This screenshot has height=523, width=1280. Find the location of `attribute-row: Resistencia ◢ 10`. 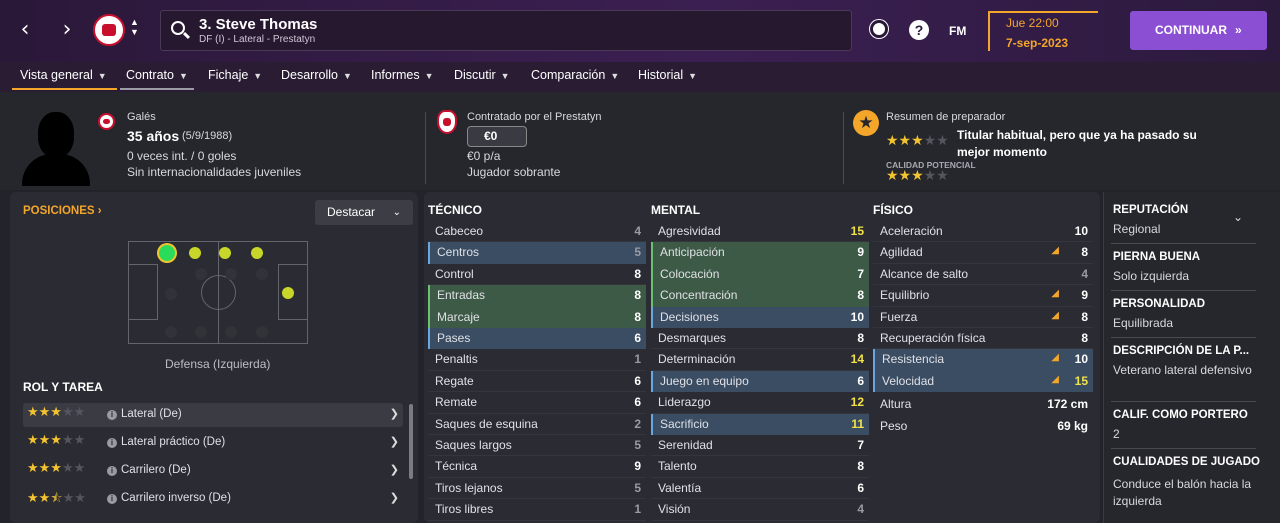

attribute-row: Resistencia ◢ 10 is located at coordinates (983, 360).